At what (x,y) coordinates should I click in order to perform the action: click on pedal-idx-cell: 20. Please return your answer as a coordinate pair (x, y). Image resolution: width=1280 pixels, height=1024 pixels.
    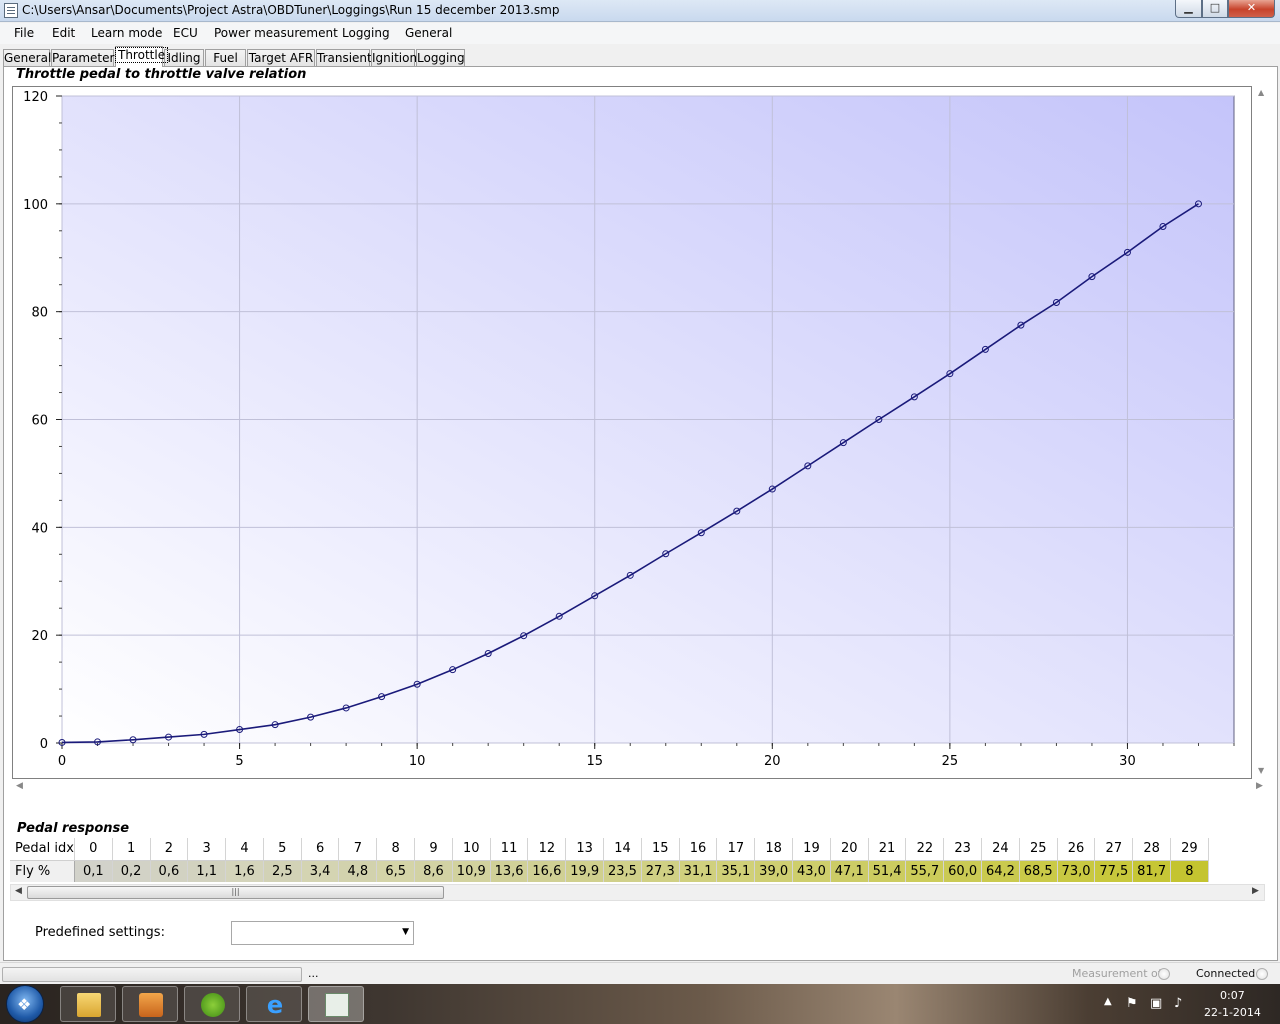
    Looking at the image, I should click on (849, 849).